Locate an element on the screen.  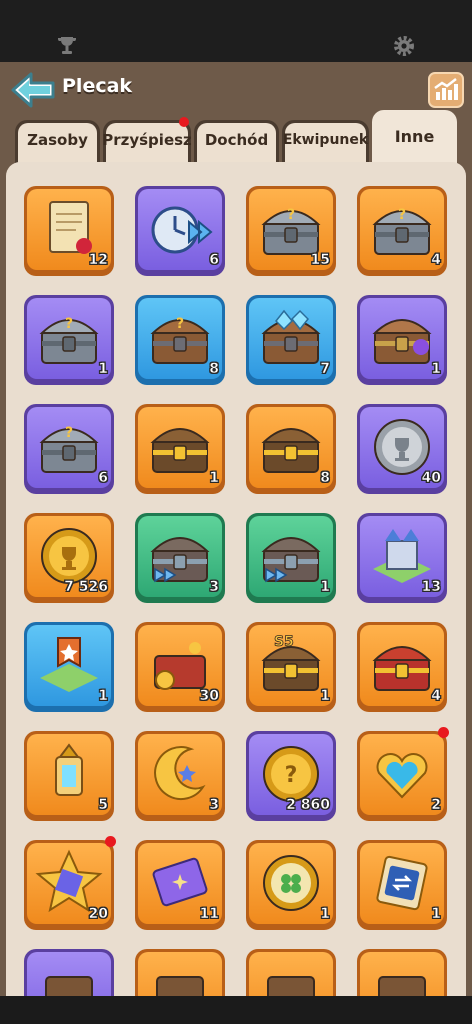
tab-zasoby: Zasoby is located at coordinates (57, 143).